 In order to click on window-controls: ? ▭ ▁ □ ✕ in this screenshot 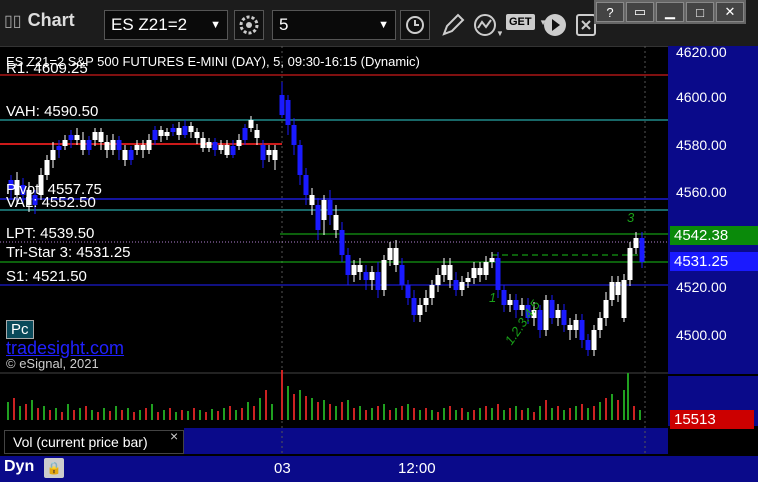, I will do `click(670, 12)`.